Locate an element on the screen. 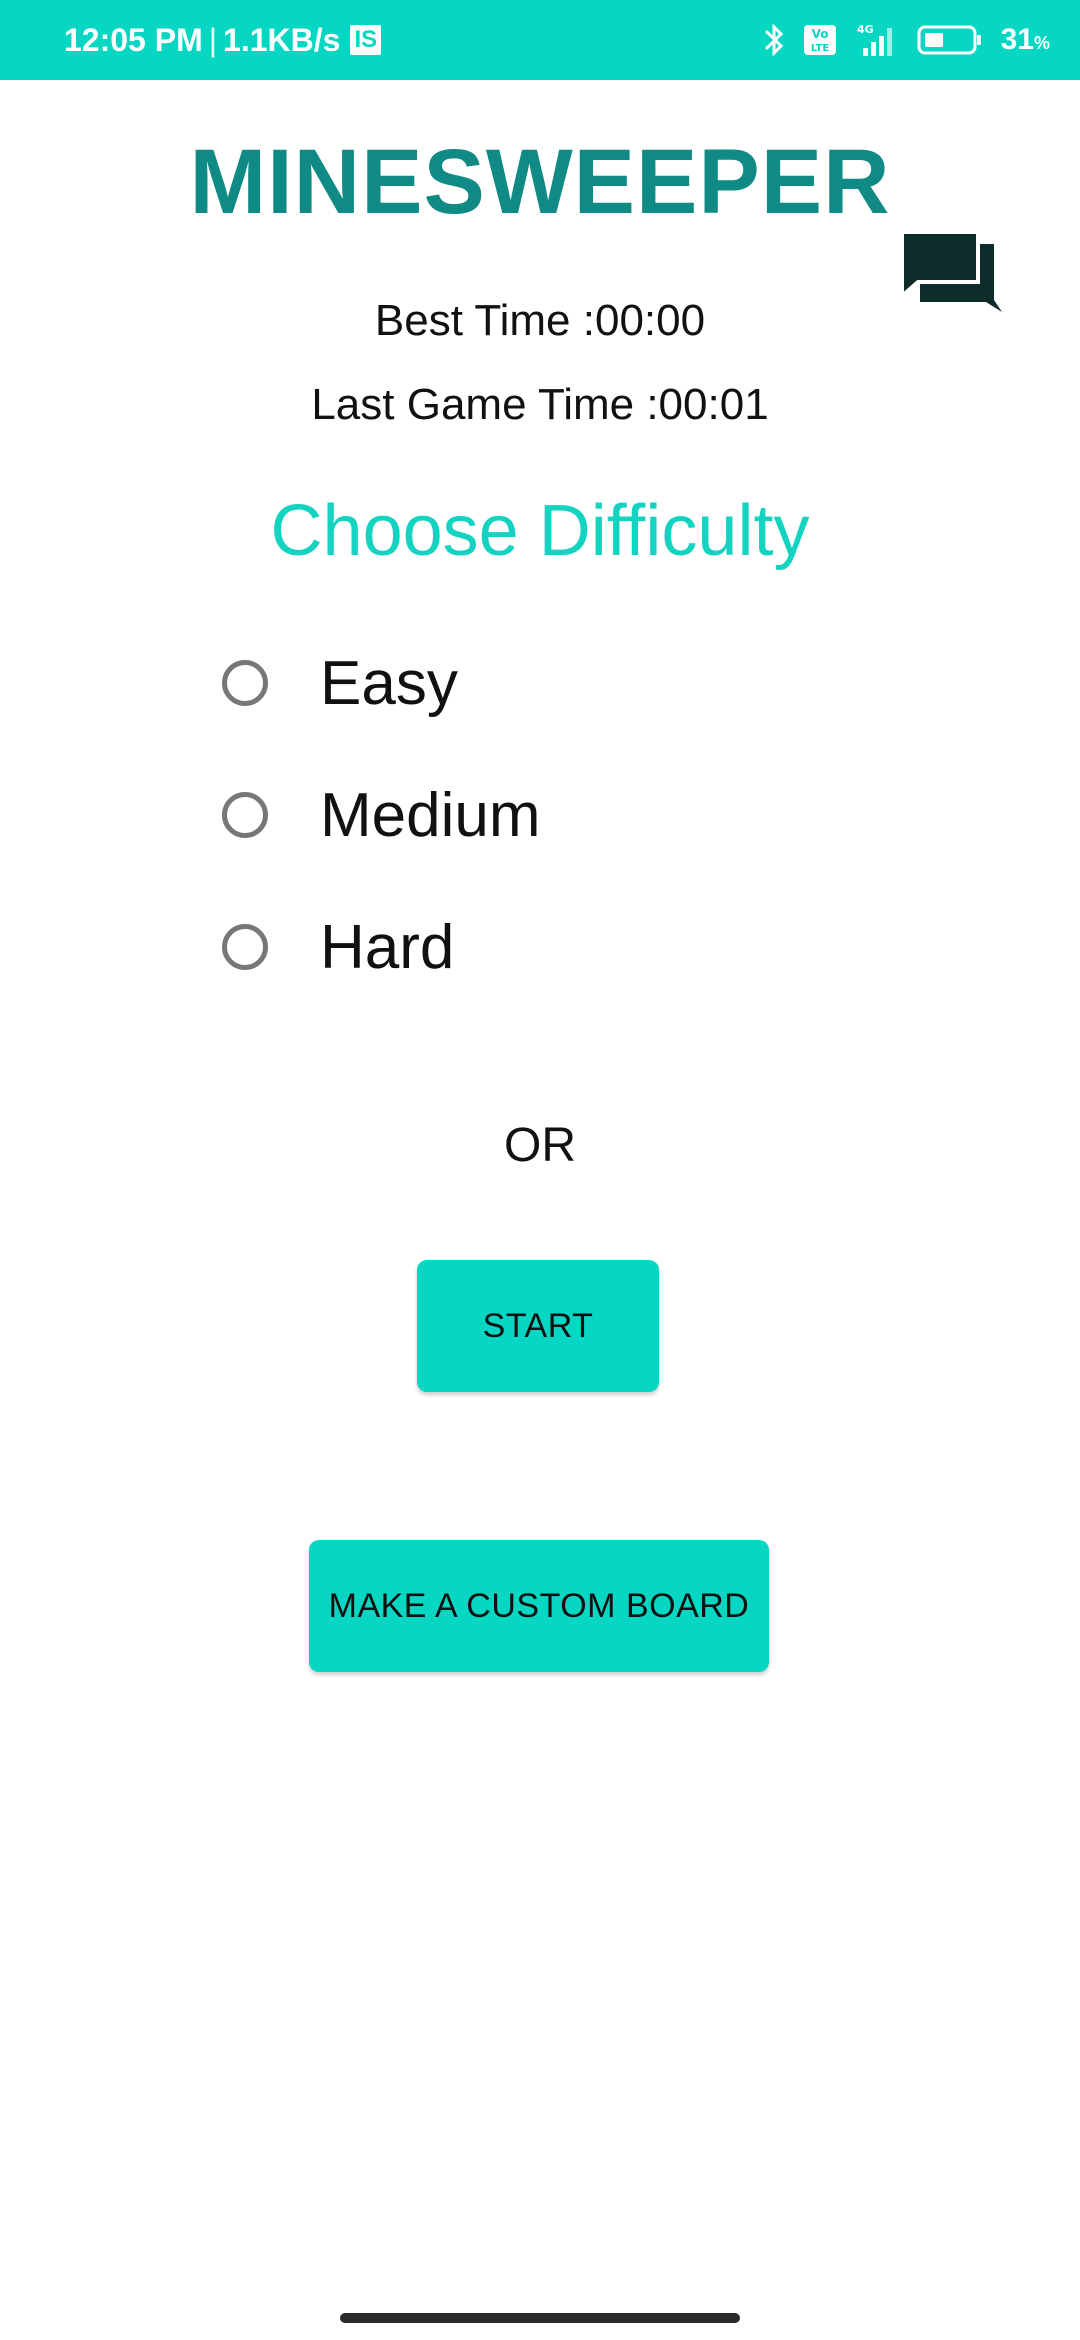  status-bar: 12:05 PM | 1.1KB/s IS Vo LTE 4G 31% is located at coordinates (540, 40).